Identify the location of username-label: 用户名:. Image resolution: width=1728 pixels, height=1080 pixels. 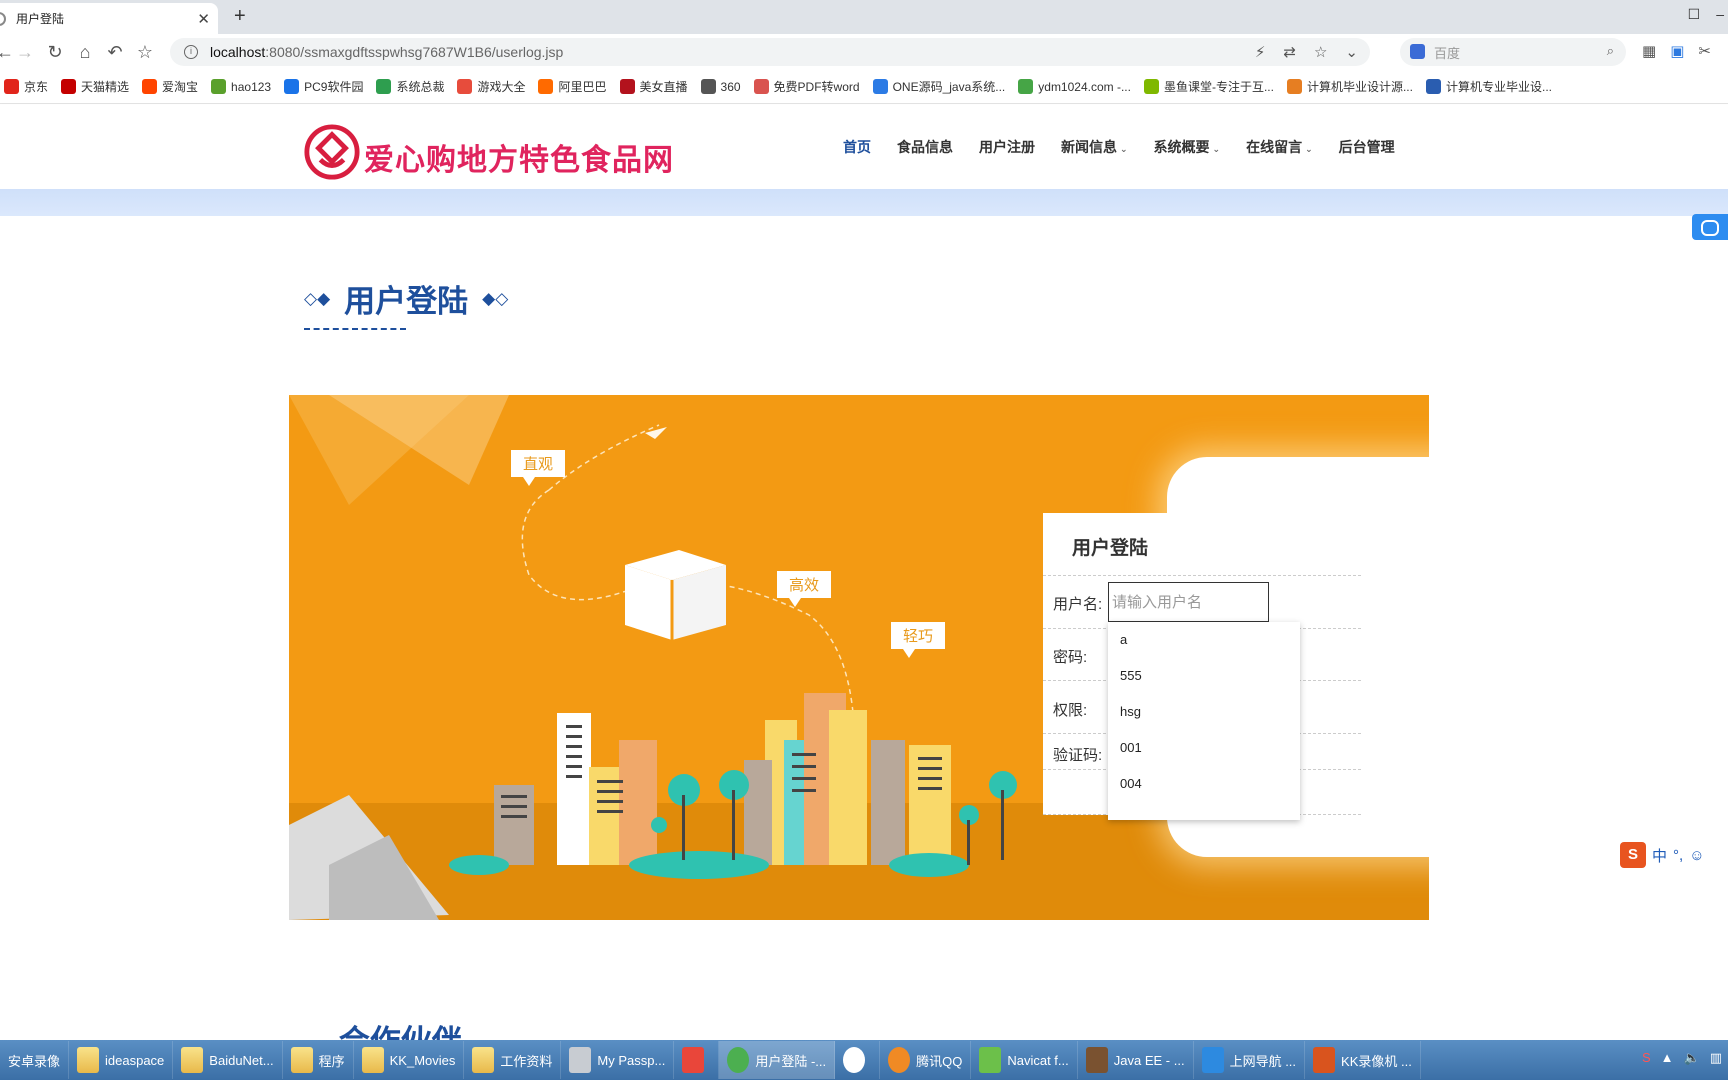
(1078, 604).